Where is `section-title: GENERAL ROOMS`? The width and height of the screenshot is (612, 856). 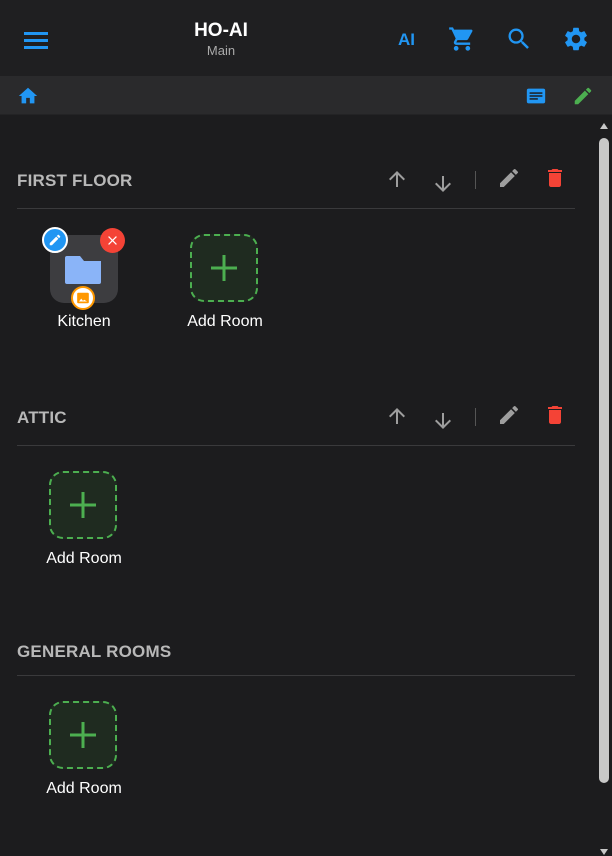
section-title: GENERAL ROOMS is located at coordinates (94, 651).